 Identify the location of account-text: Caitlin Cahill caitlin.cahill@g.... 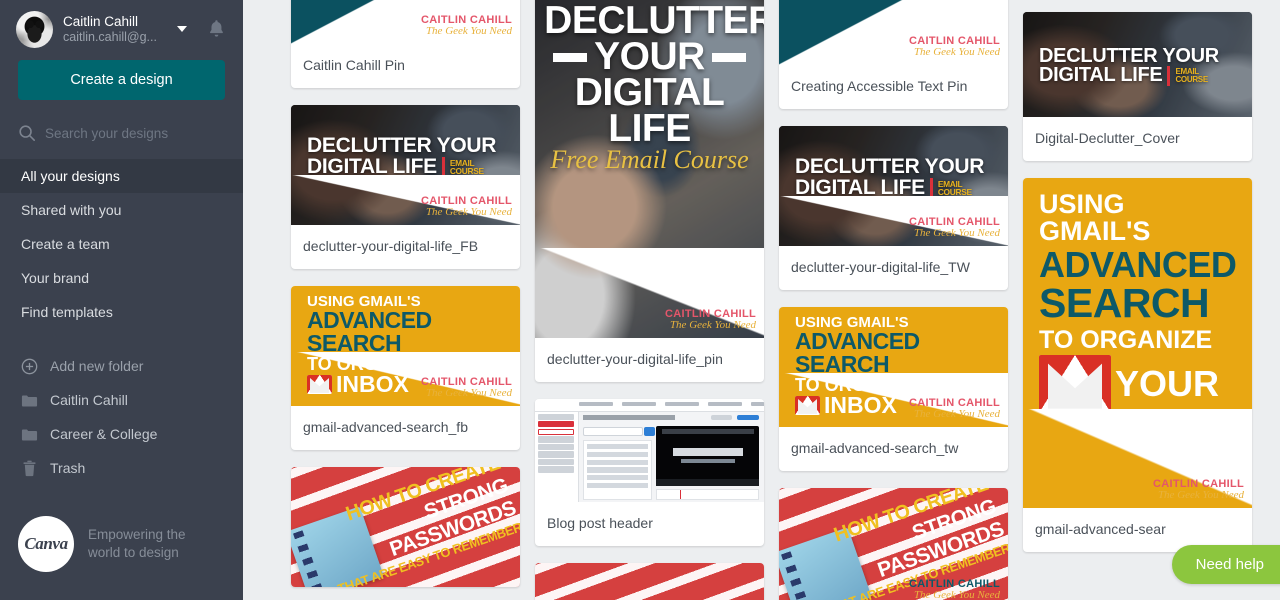
(117, 29).